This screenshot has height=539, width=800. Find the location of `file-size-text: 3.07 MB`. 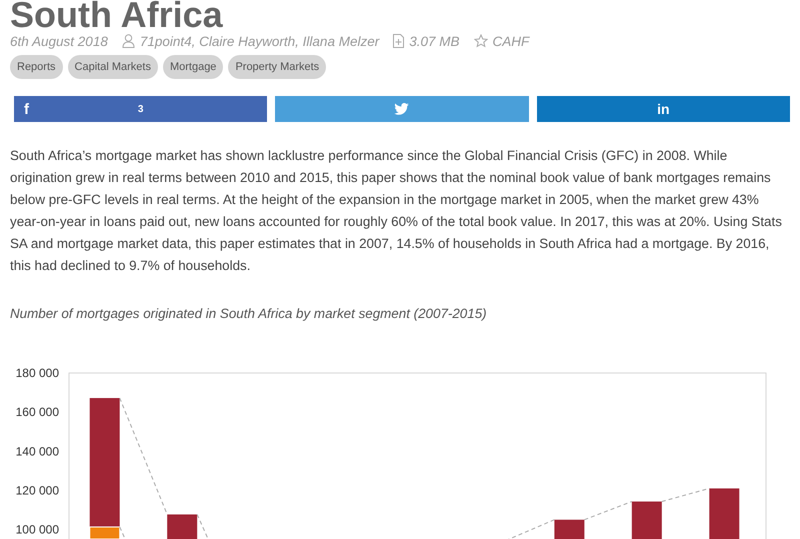

file-size-text: 3.07 MB is located at coordinates (434, 41).